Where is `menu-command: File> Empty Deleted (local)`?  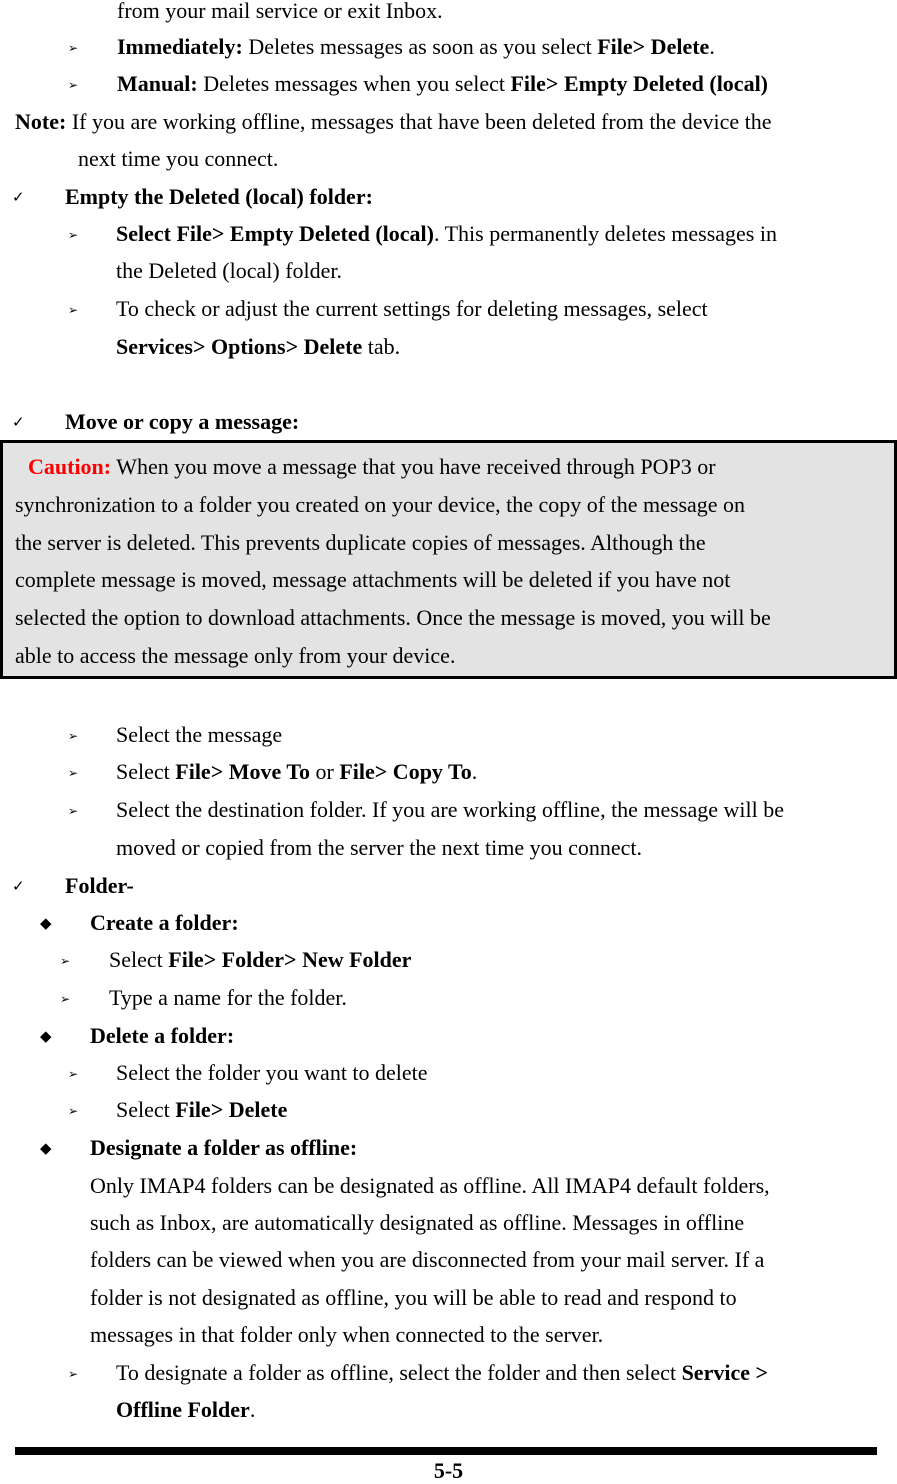
menu-command: File> Empty Deleted (local) is located at coordinates (639, 83).